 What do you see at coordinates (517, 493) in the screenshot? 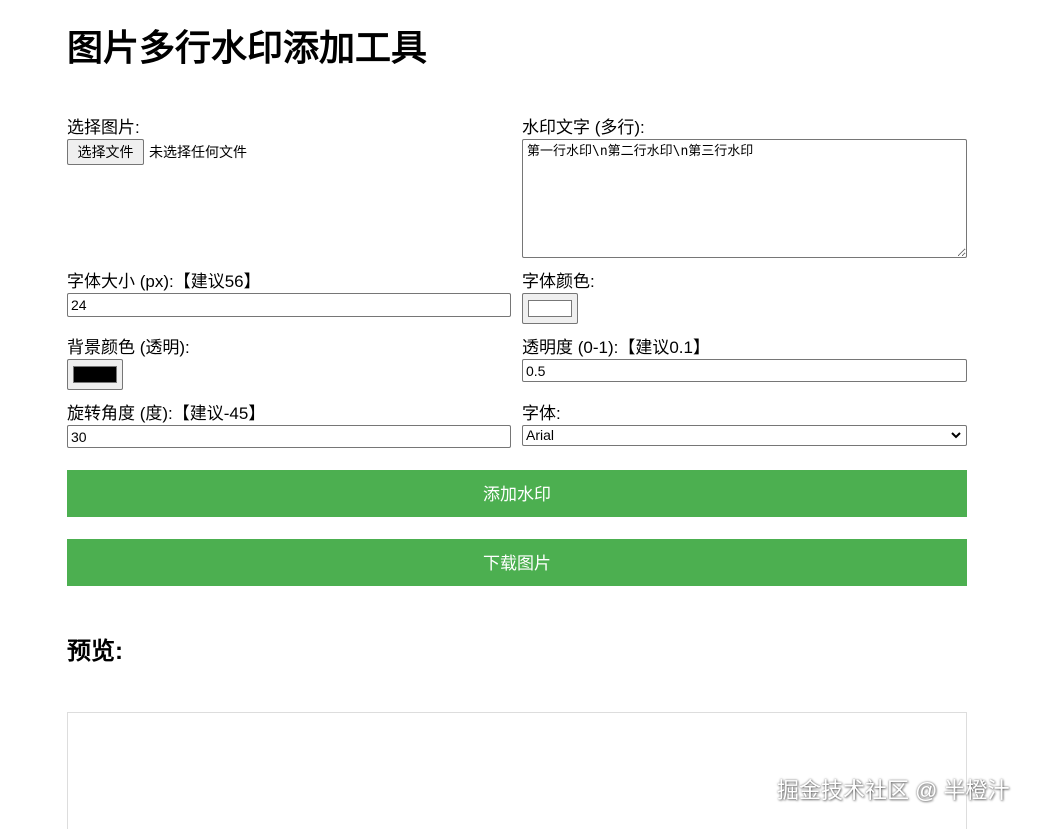
I see `add-watermark-button: 添加水印` at bounding box center [517, 493].